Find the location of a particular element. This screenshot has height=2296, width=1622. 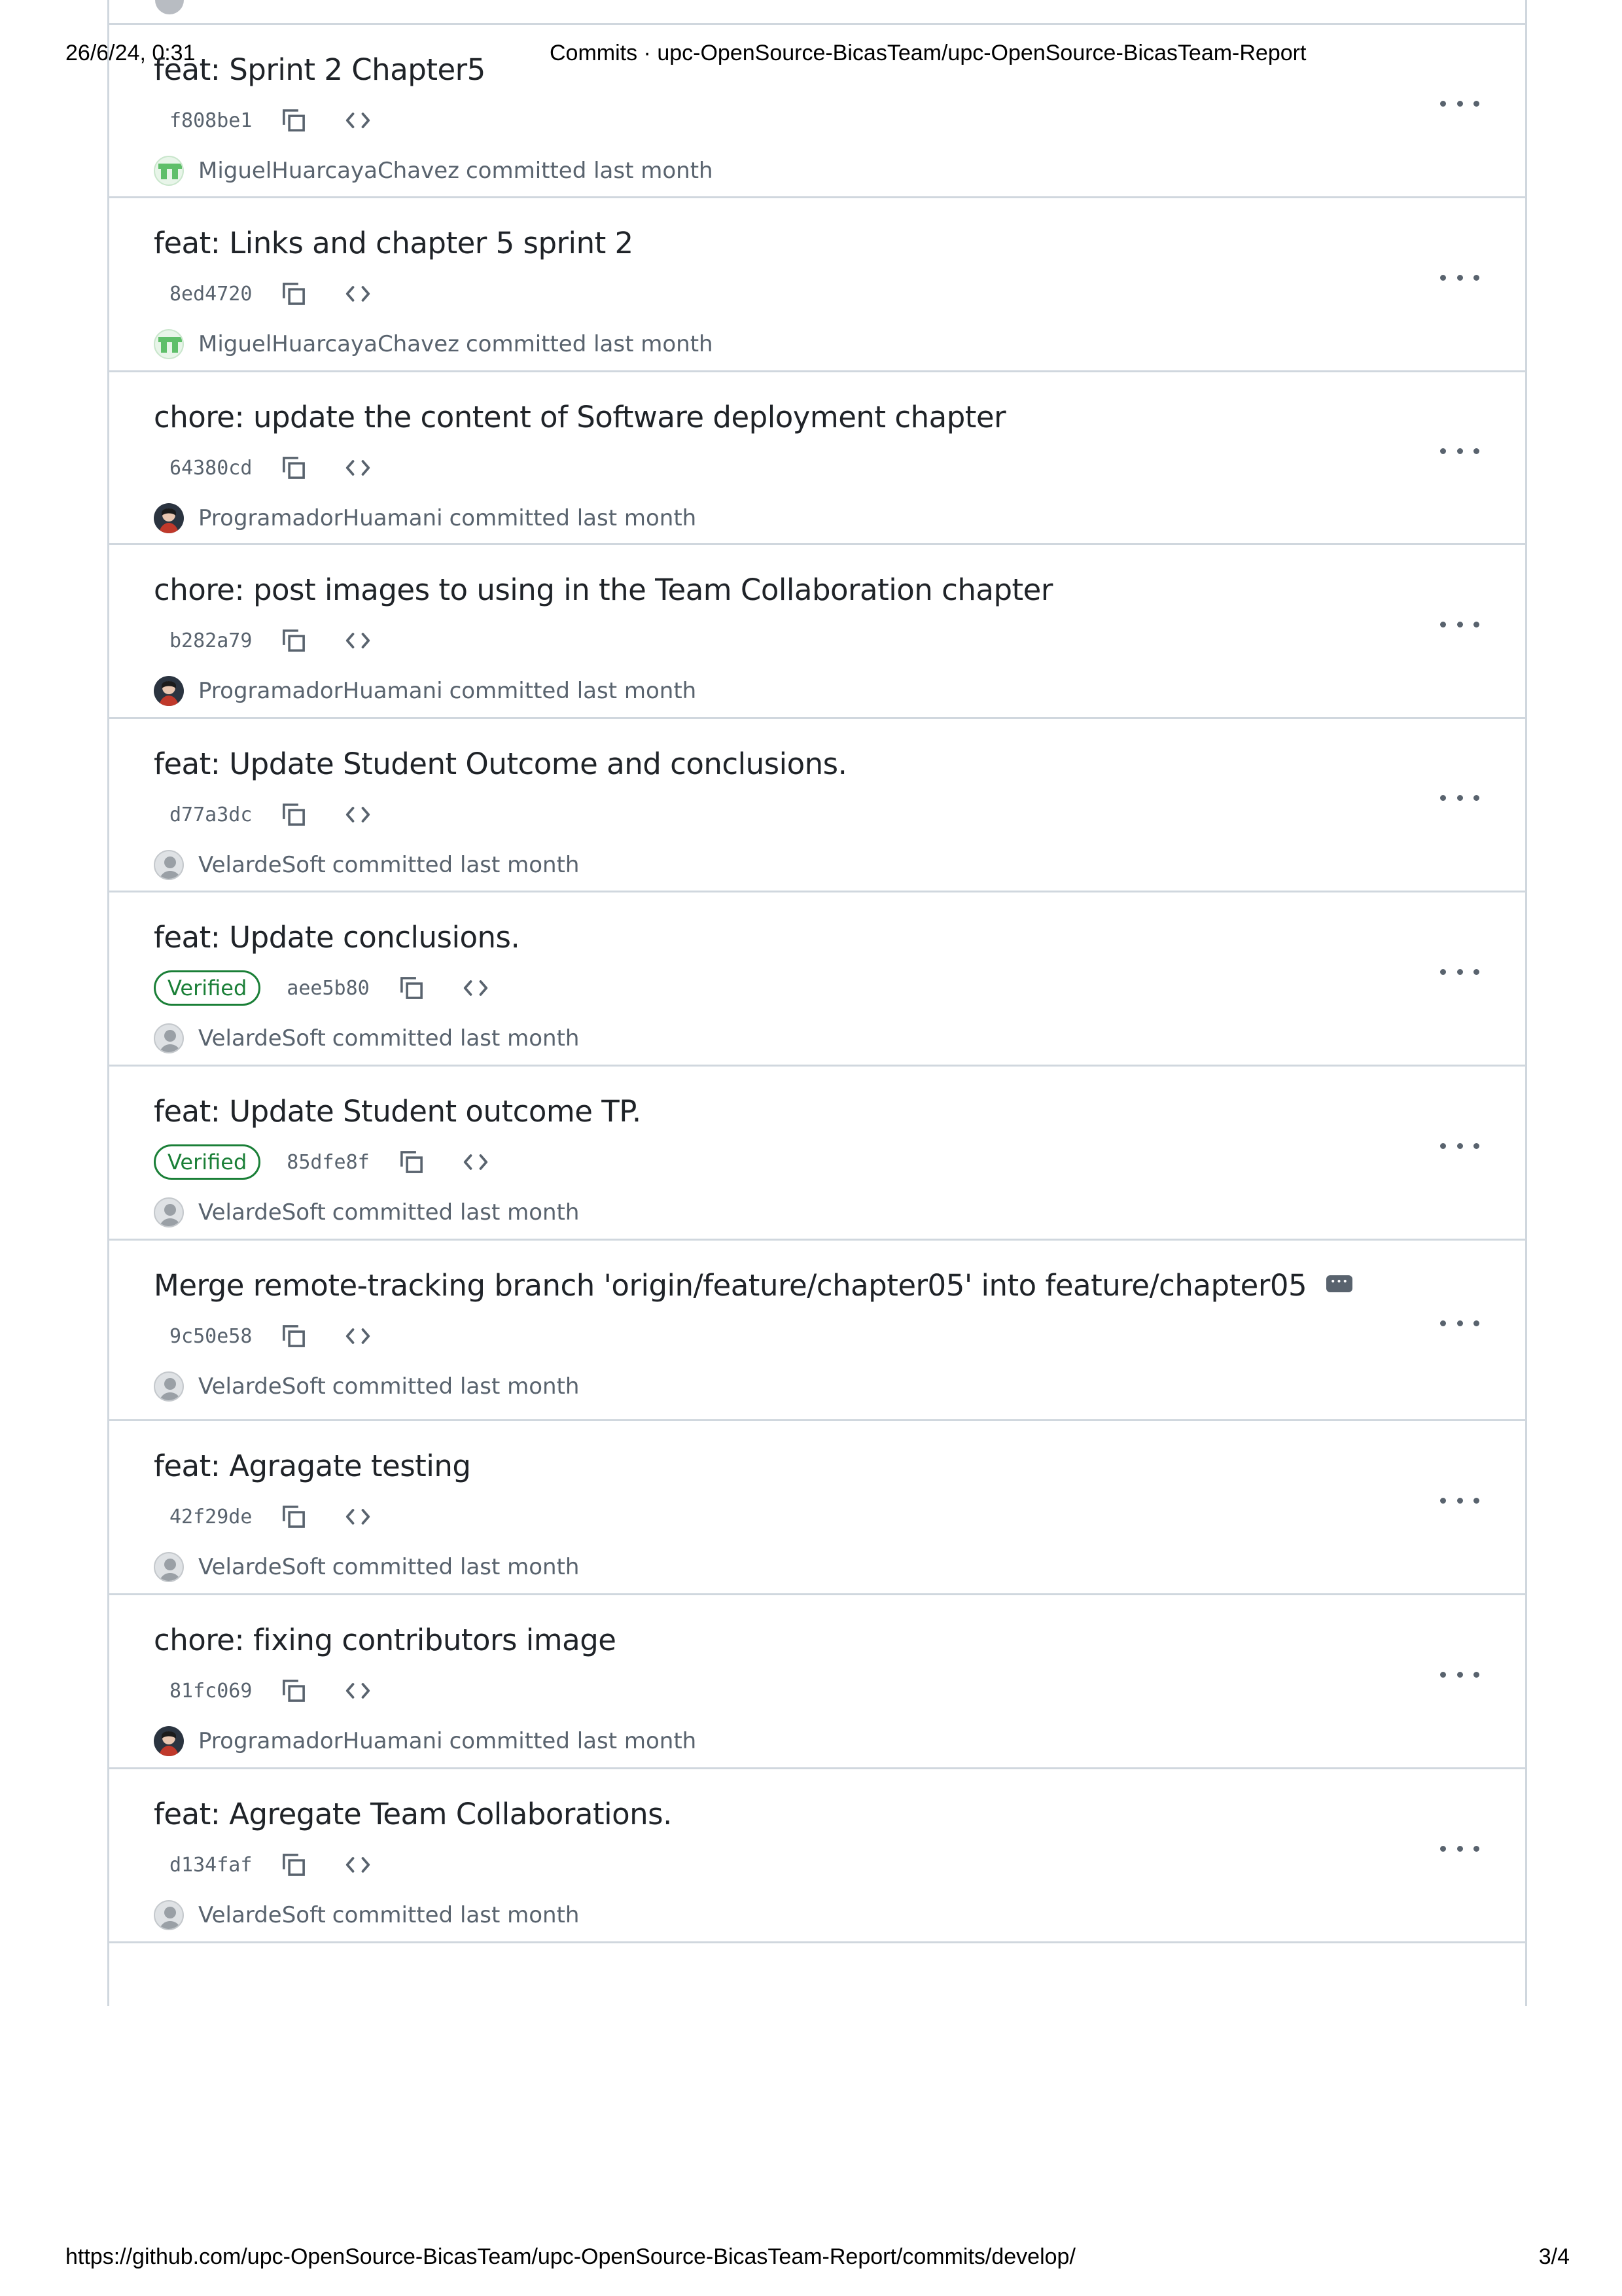

commit-sha-link: 81fc069 is located at coordinates (211, 1691).